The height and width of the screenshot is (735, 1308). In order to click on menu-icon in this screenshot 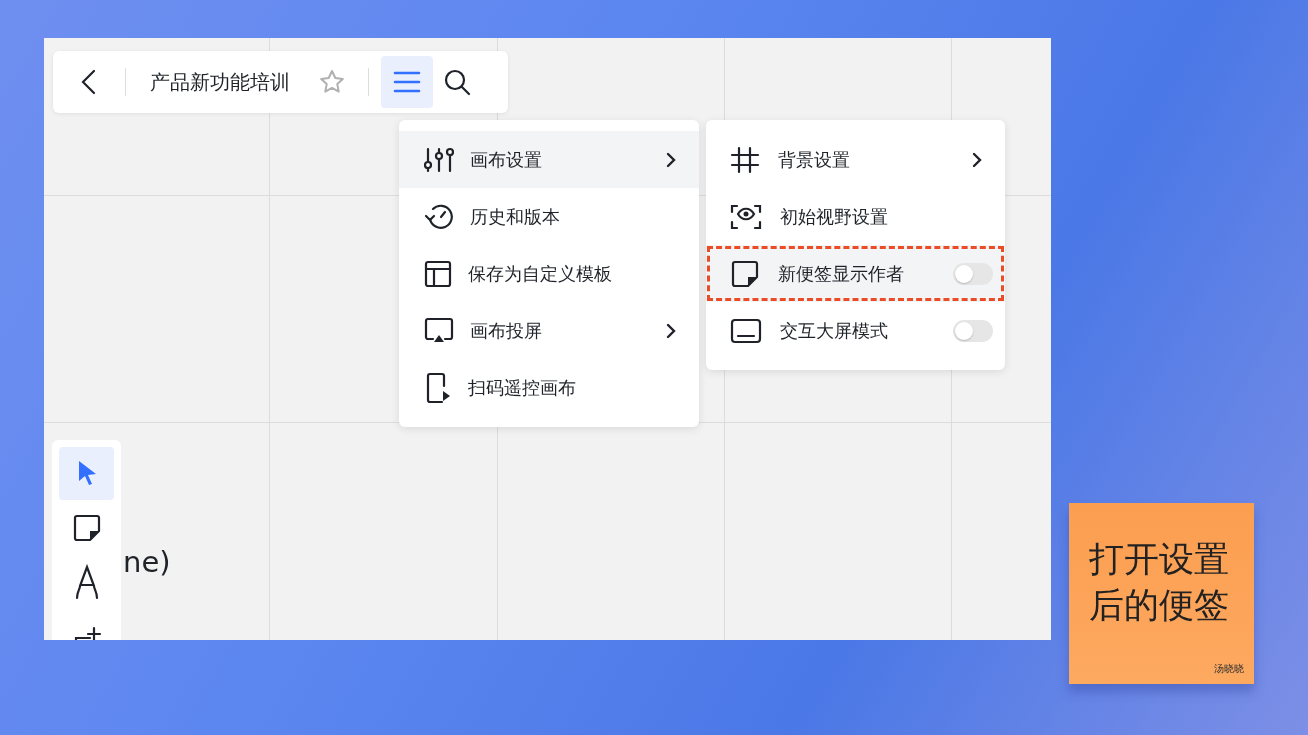, I will do `click(407, 82)`.